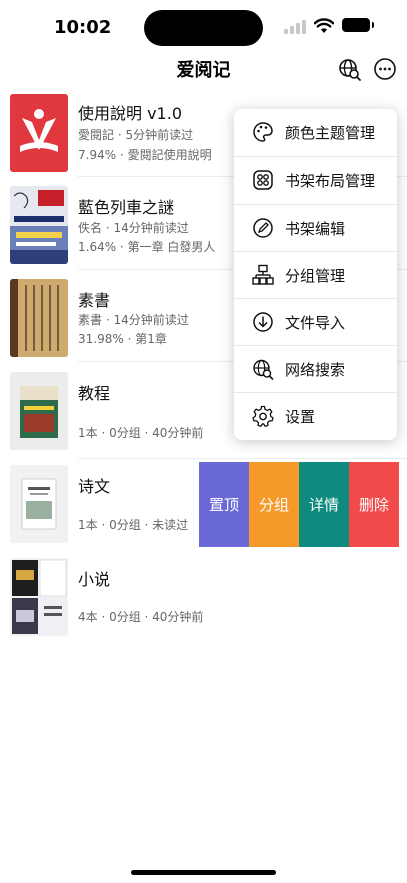 This screenshot has width=407, height=883. What do you see at coordinates (330, 181) in the screenshot?
I see `menu-item-label: 书架布局管理` at bounding box center [330, 181].